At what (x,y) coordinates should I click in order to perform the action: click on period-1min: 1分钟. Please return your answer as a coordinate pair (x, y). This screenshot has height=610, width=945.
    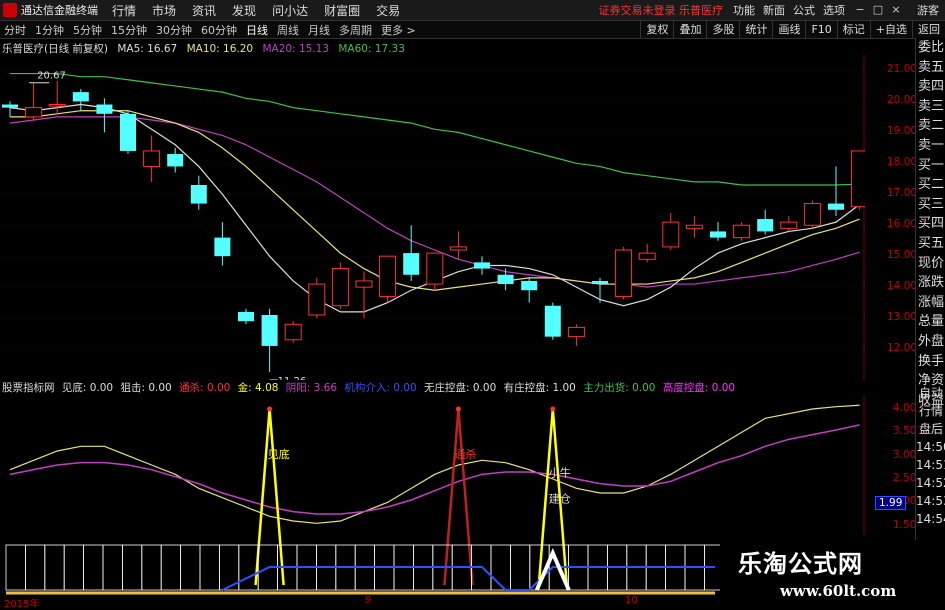
    Looking at the image, I should click on (49, 30).